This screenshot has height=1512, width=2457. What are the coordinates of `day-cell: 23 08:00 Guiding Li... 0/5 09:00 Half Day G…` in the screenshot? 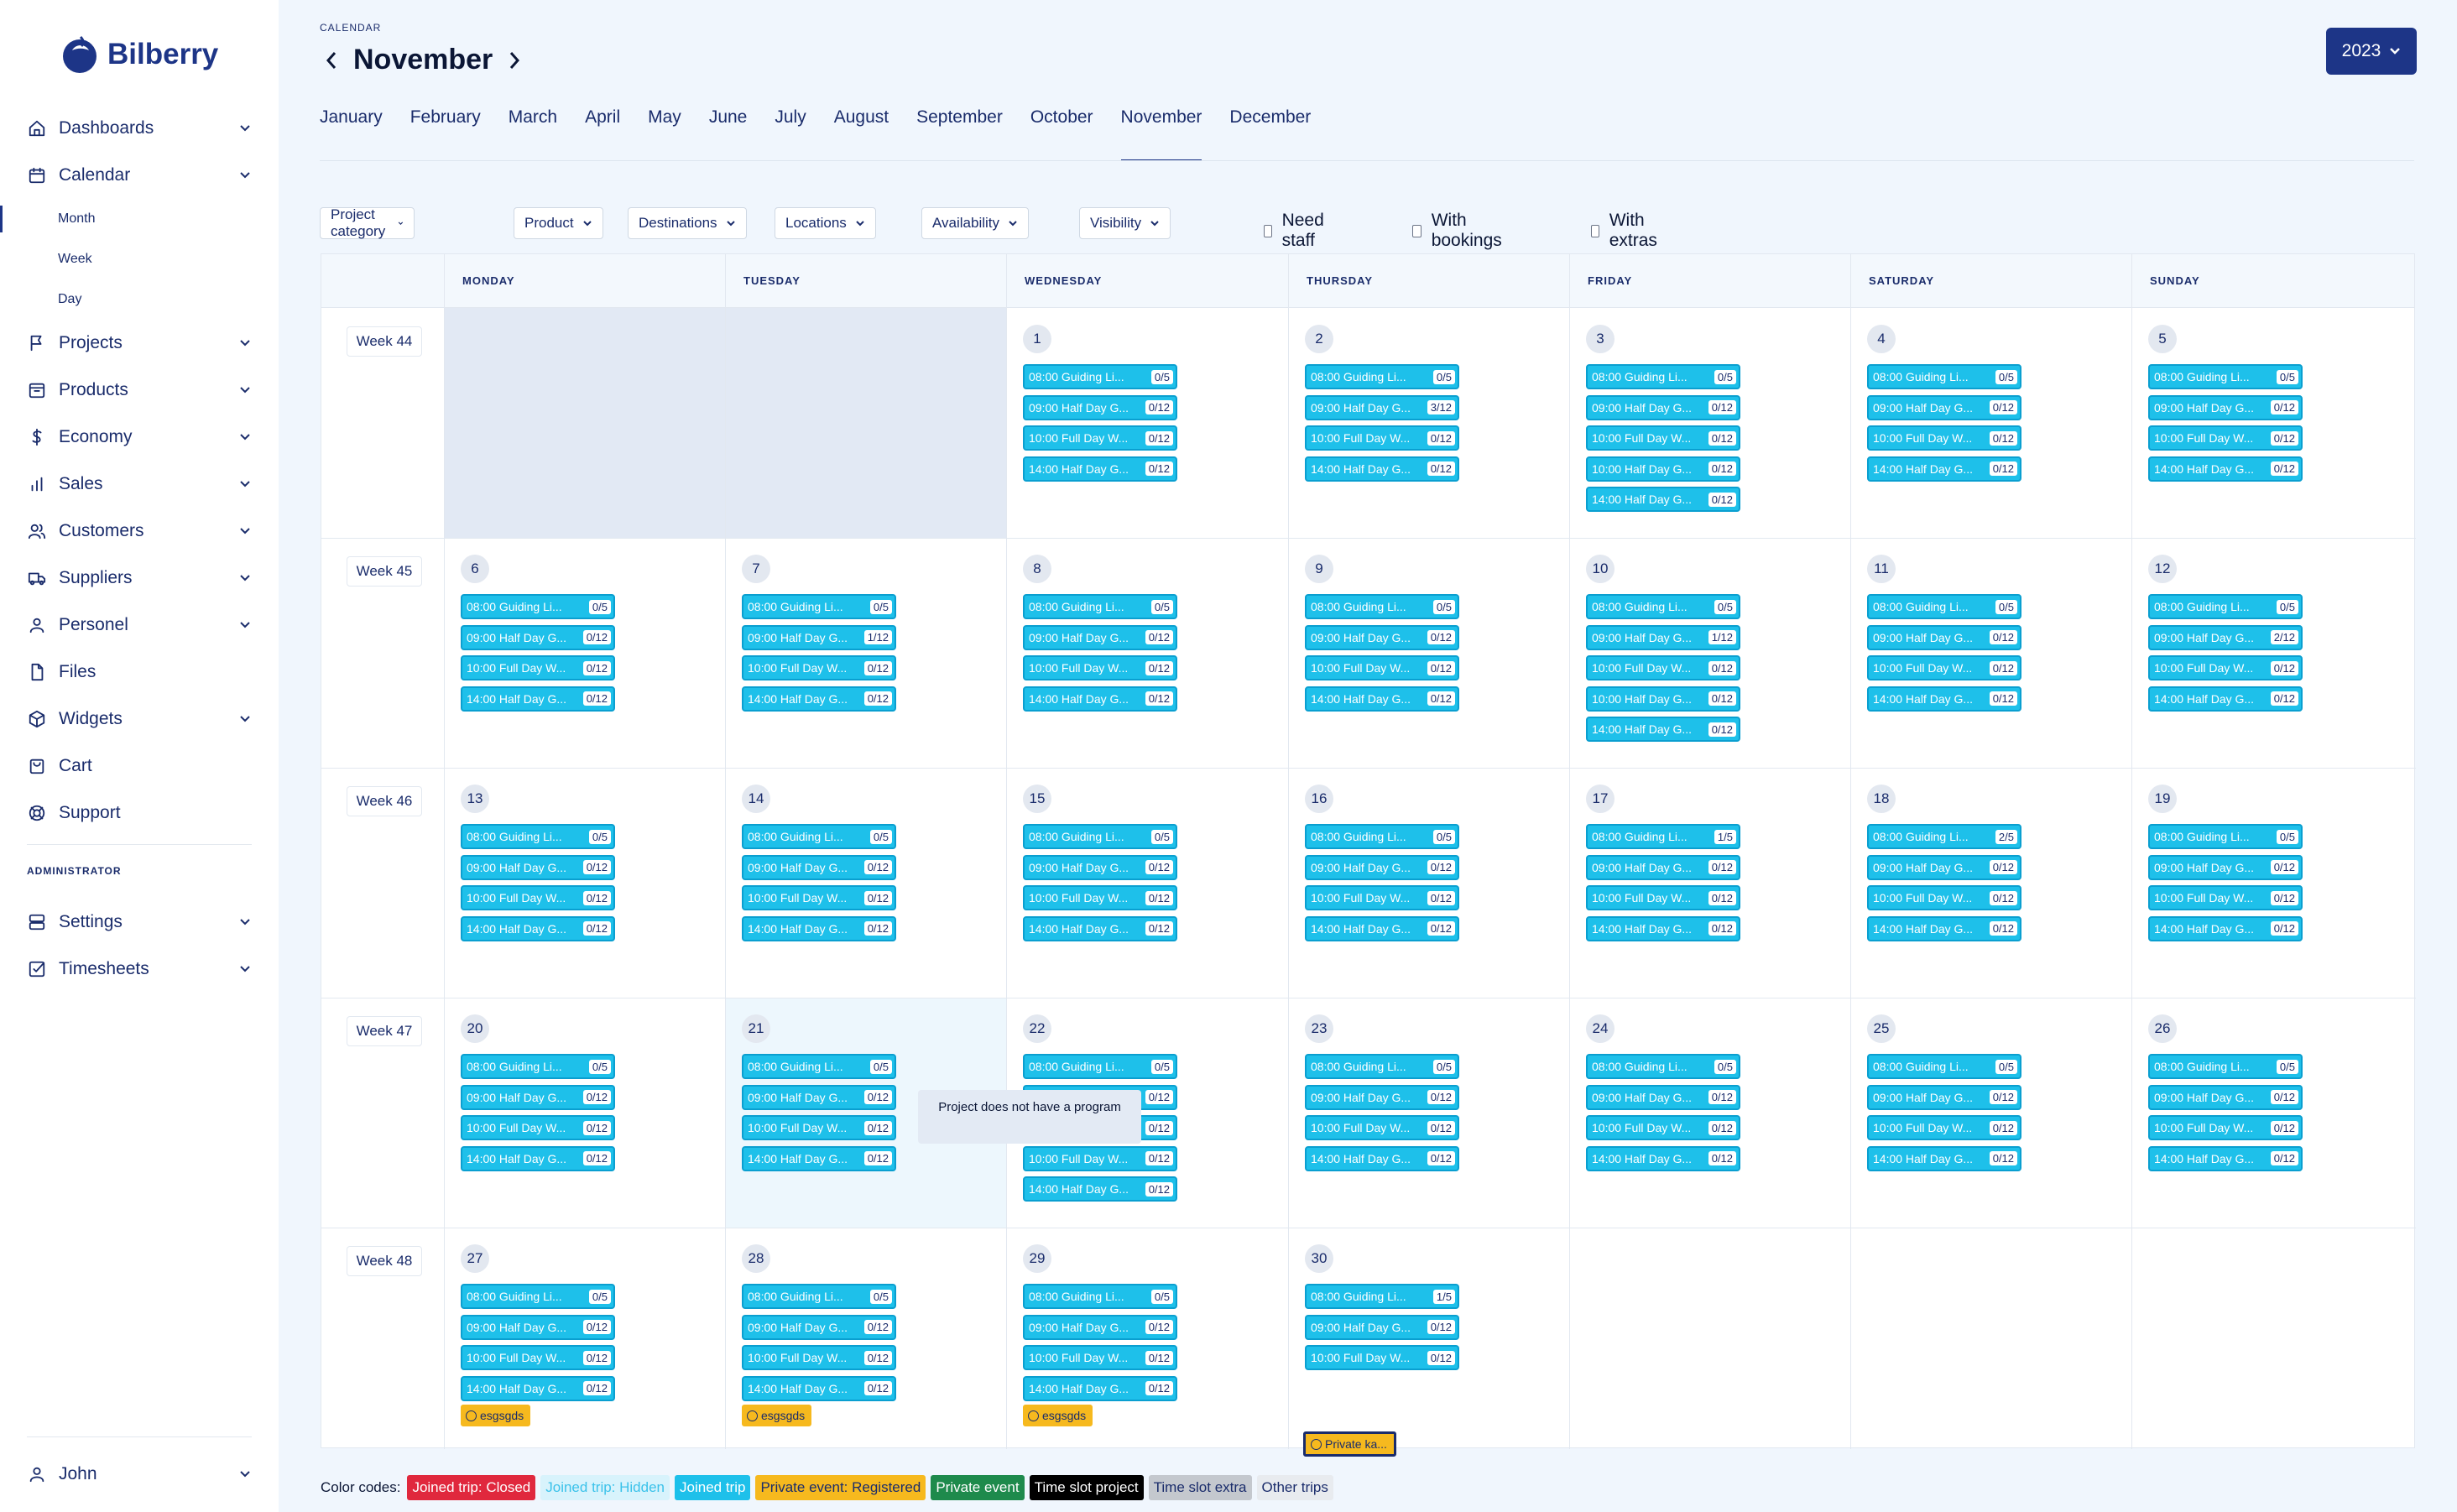 It's located at (1428, 1113).